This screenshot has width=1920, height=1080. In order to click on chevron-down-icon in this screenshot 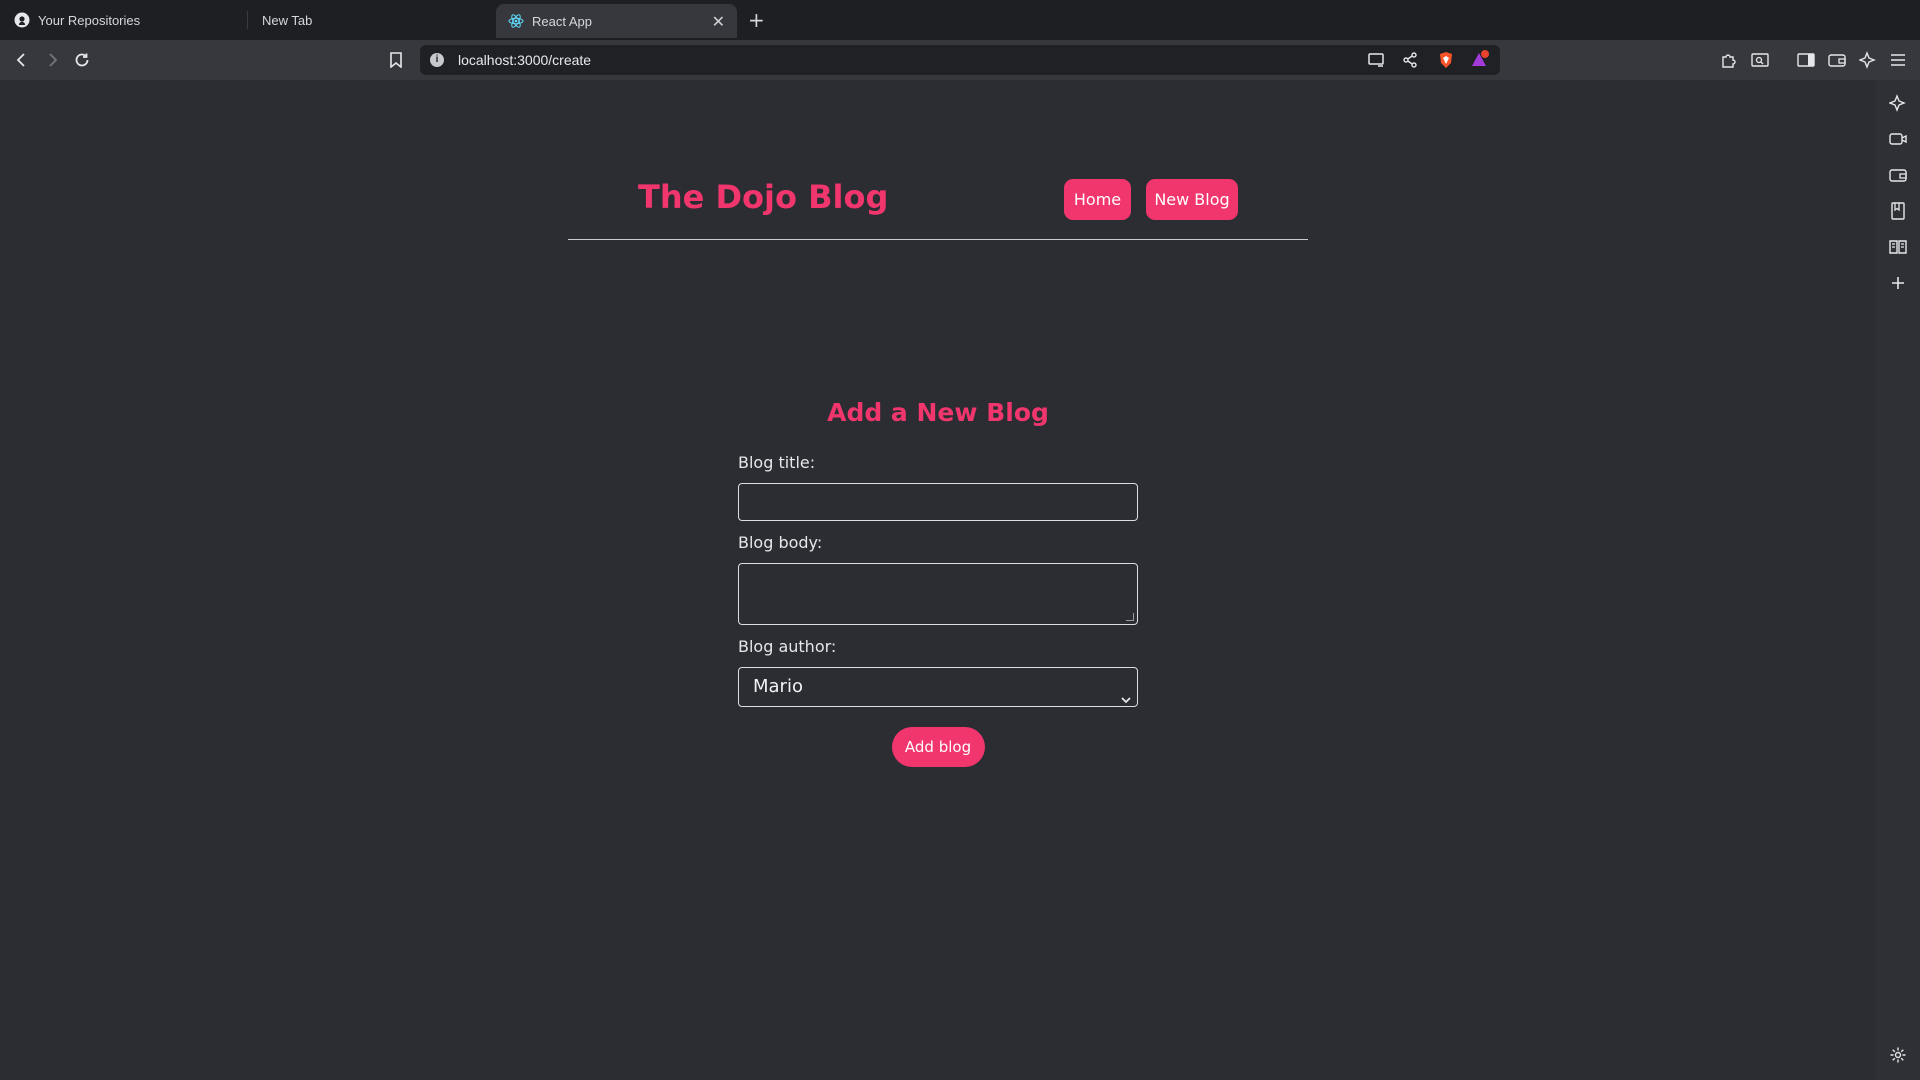, I will do `click(1126, 700)`.